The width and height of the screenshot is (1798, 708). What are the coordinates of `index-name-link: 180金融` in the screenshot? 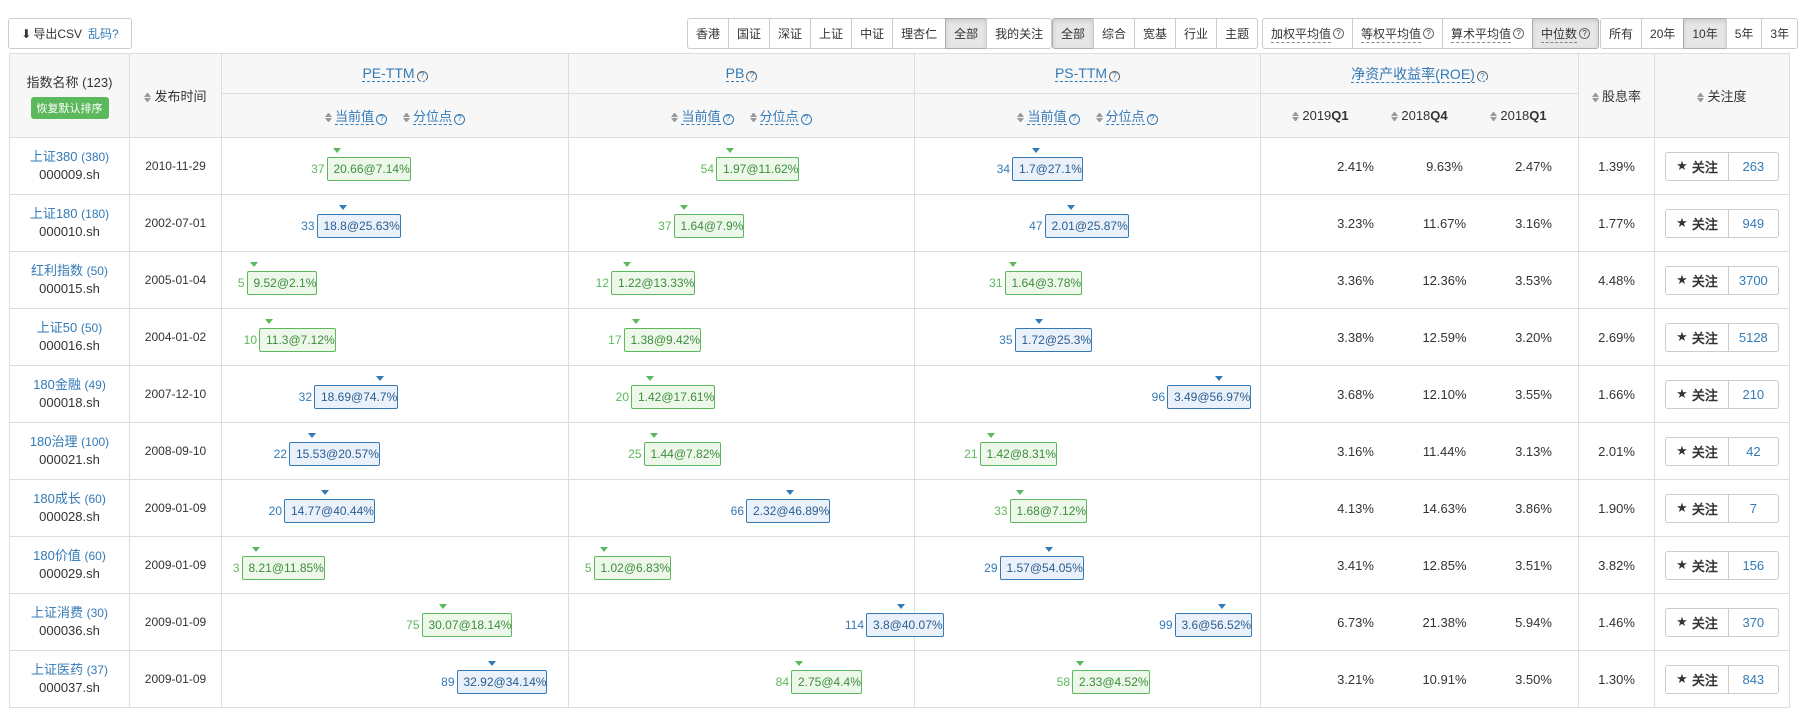 It's located at (57, 384).